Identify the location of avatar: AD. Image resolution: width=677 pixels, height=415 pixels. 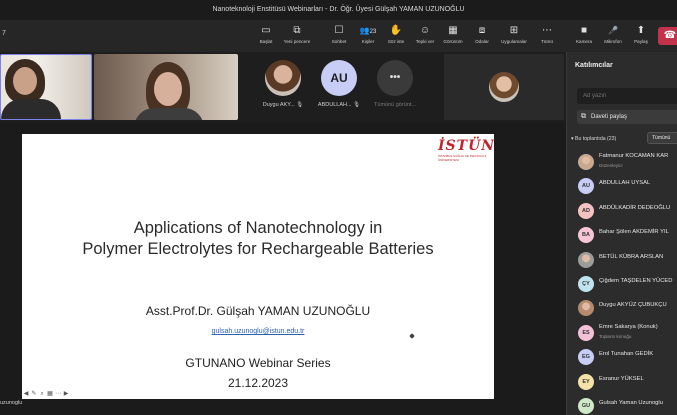
(586, 210).